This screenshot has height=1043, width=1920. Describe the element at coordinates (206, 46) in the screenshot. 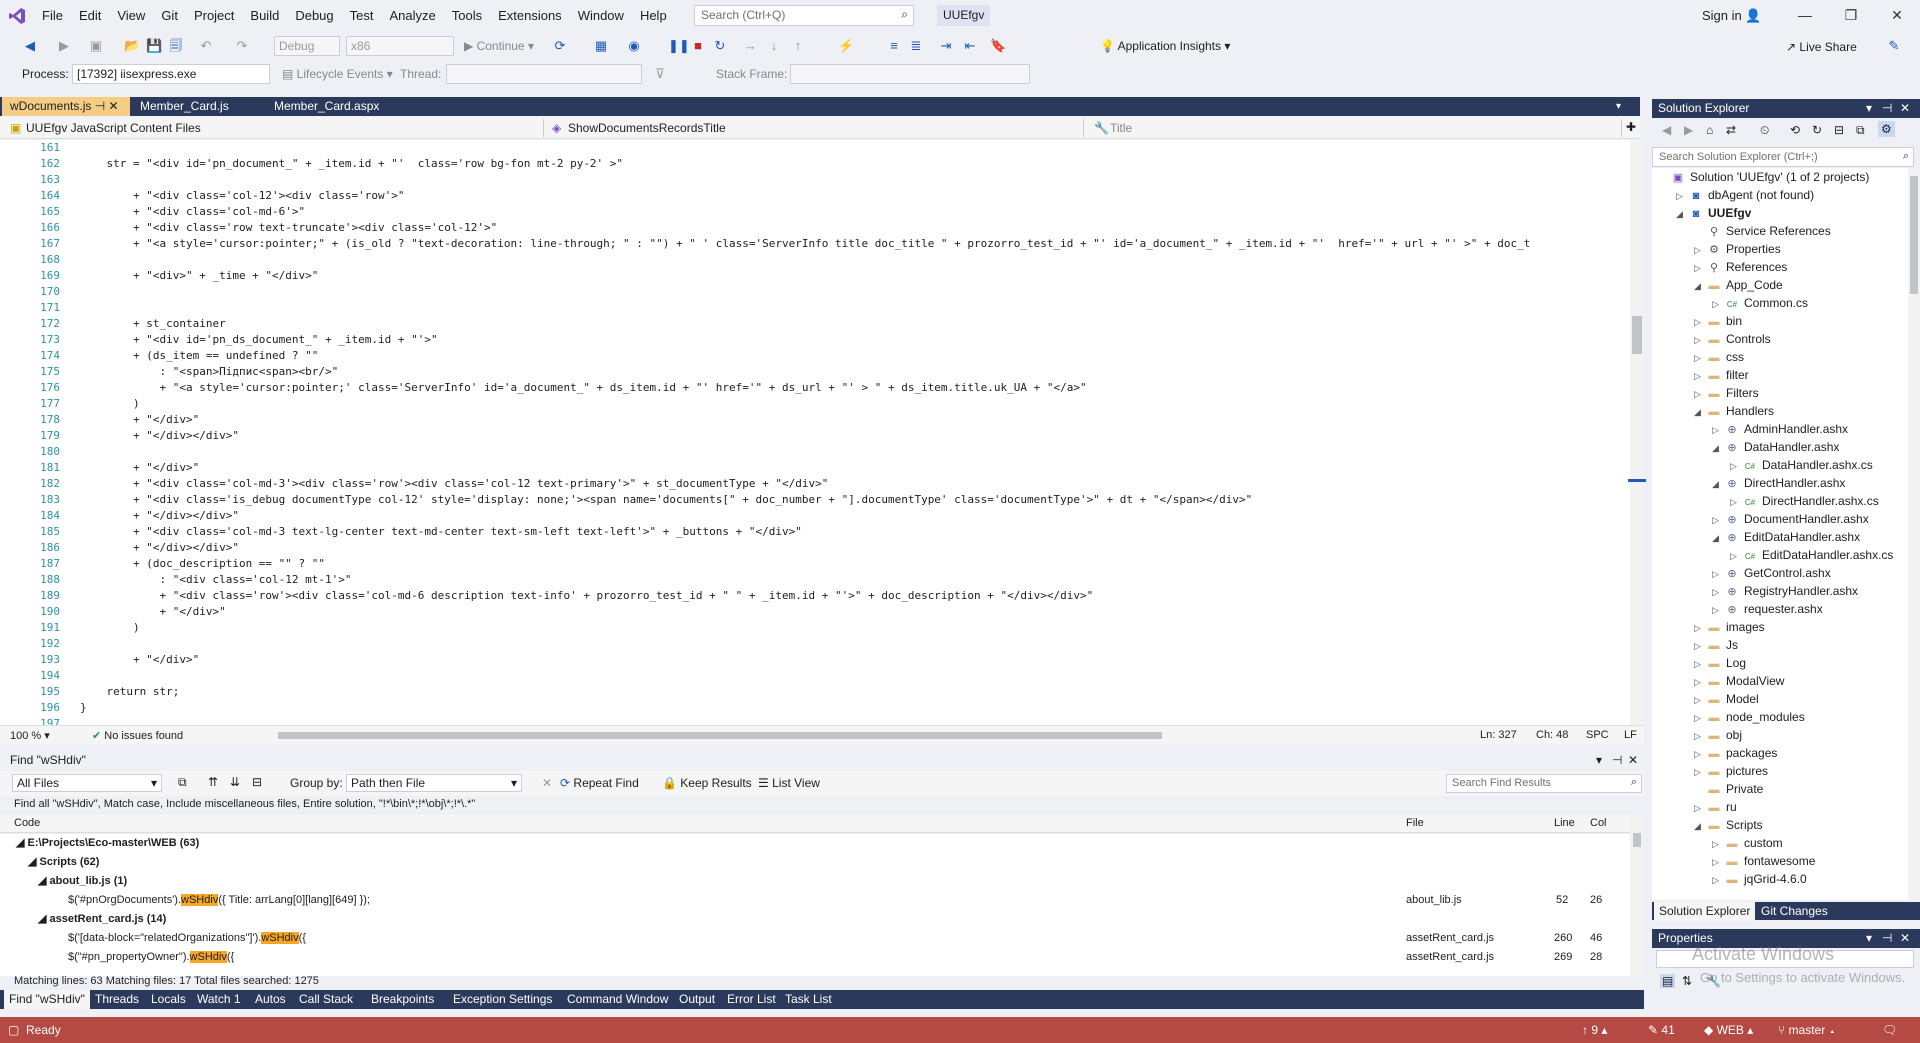

I see `undo-icon: ↶` at that location.